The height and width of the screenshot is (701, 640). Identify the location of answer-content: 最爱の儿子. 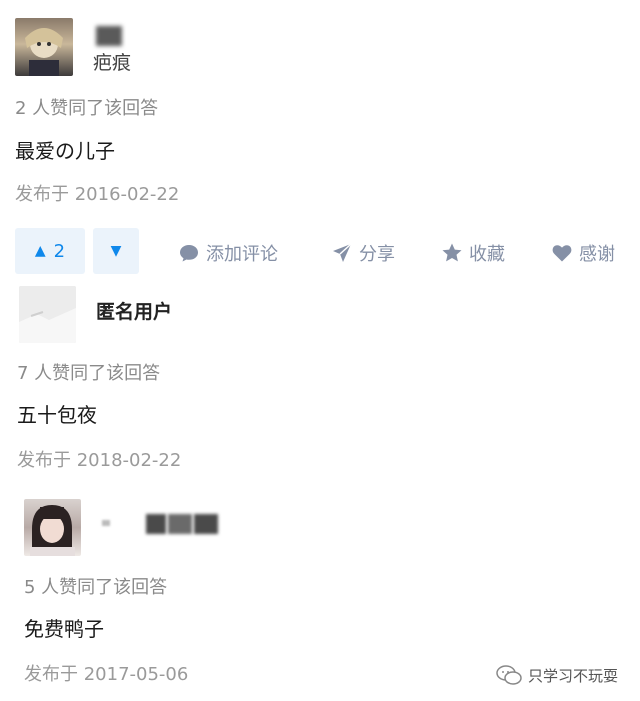
(65, 151).